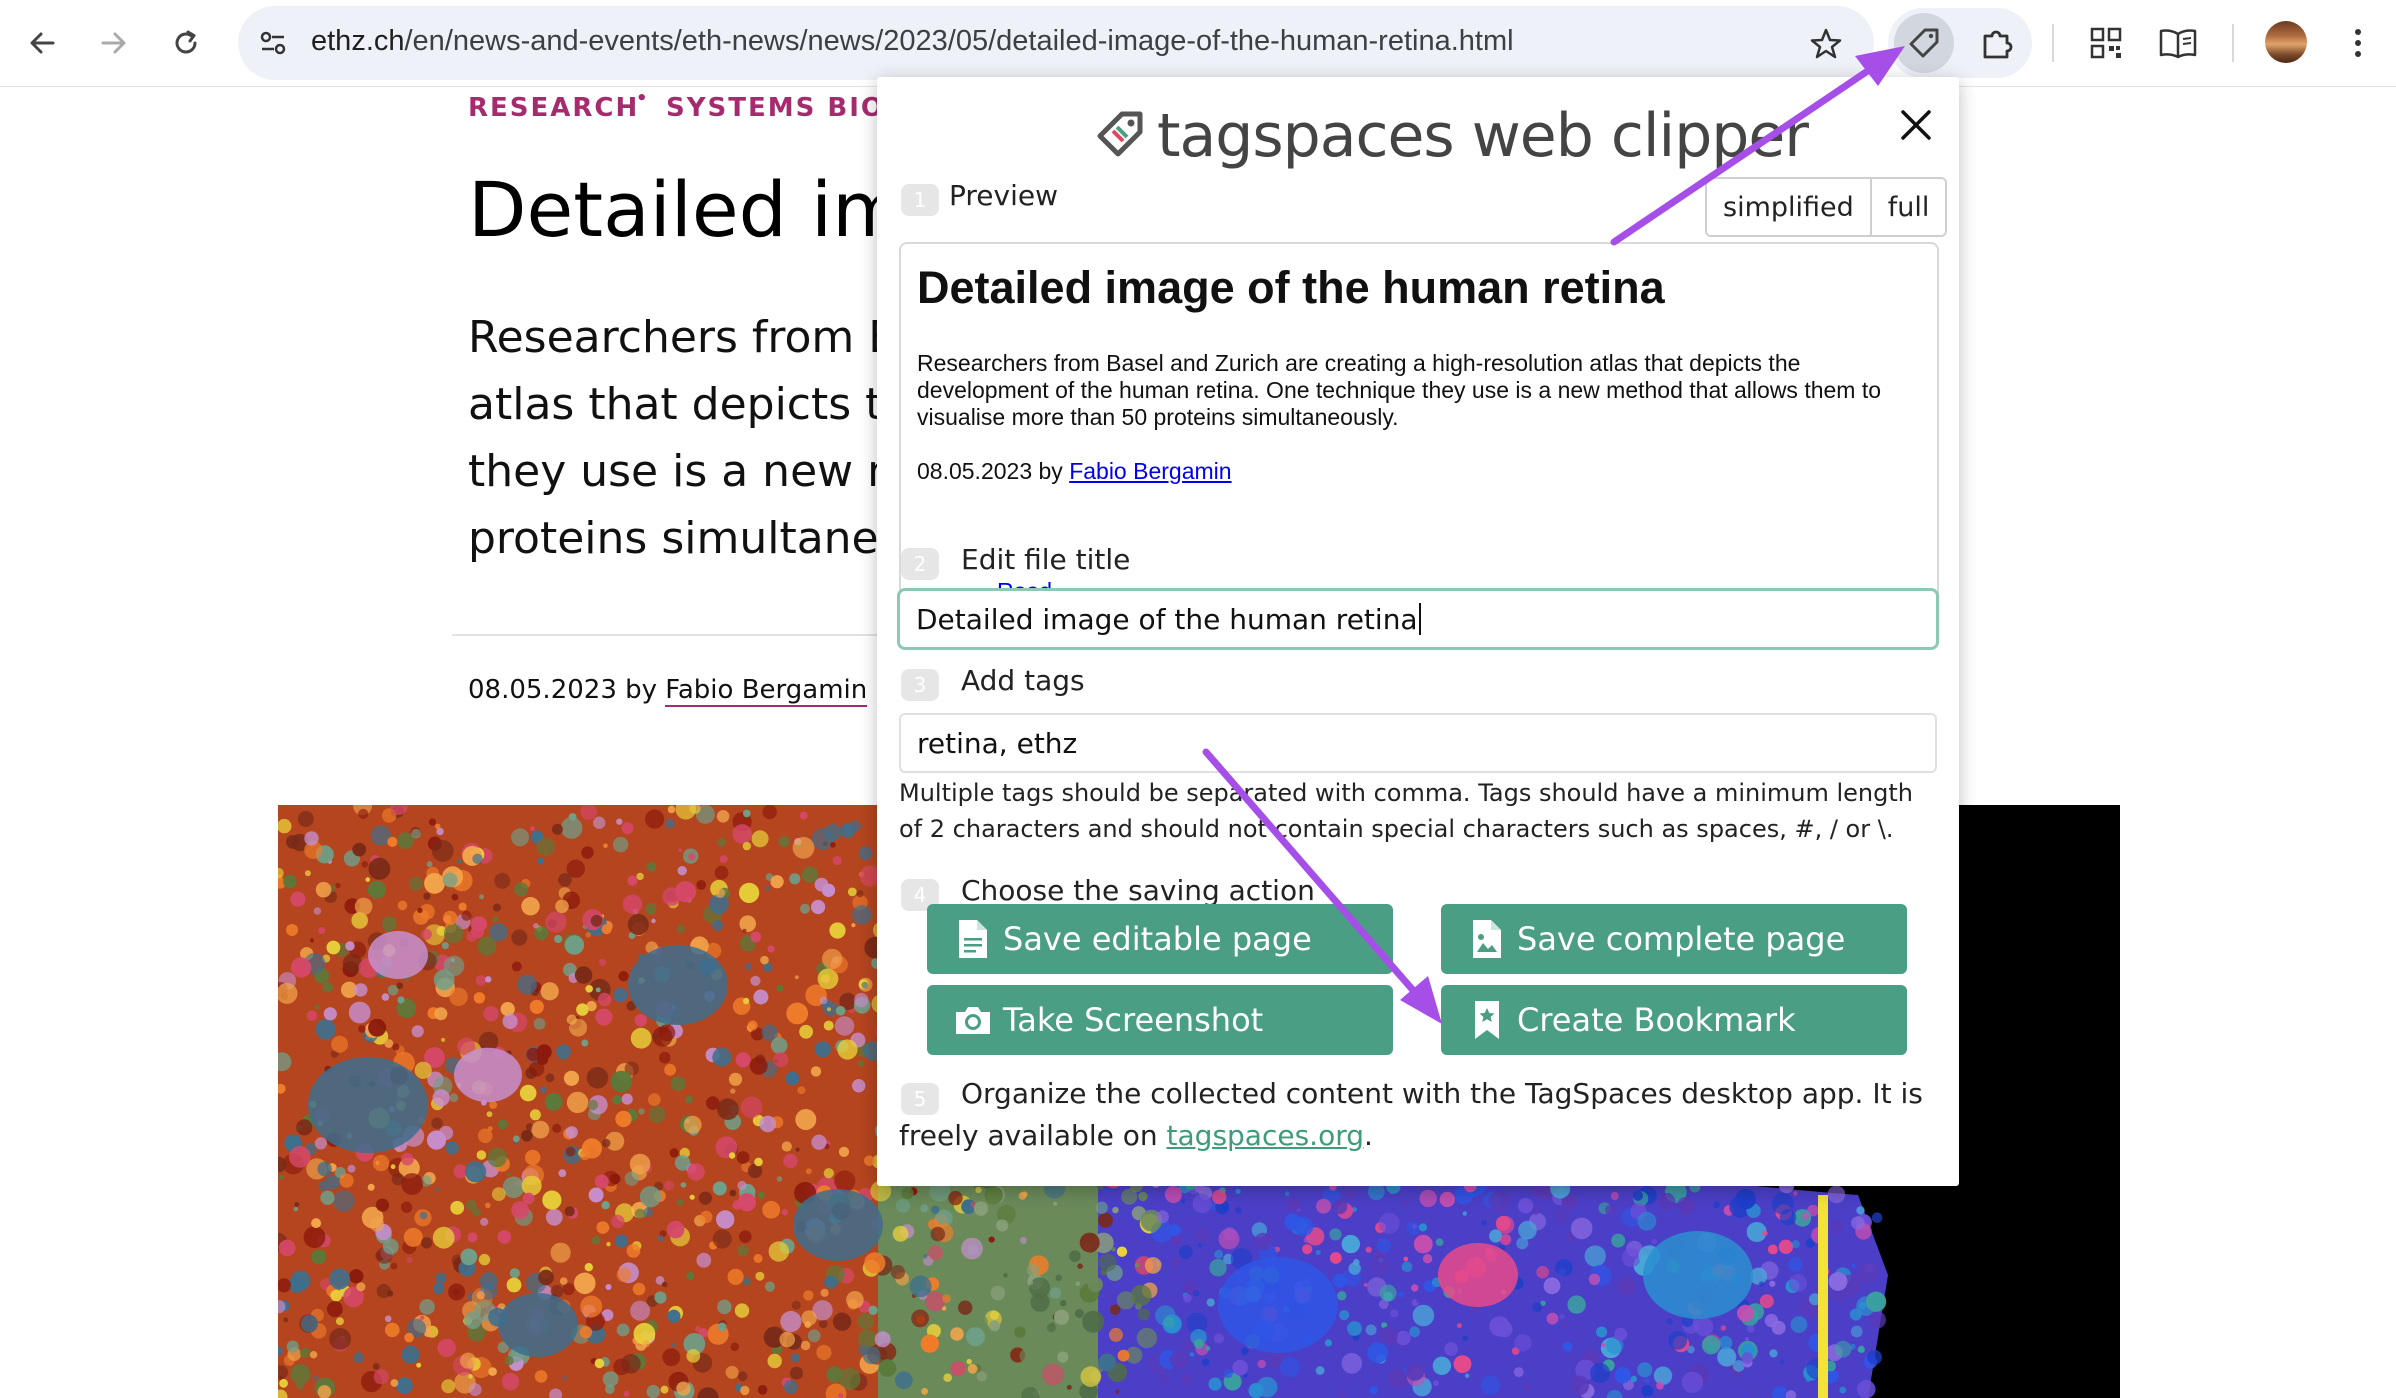  Describe the element at coordinates (1167, 619) in the screenshot. I see `file-title-value: Detailed image of the human retina` at that location.